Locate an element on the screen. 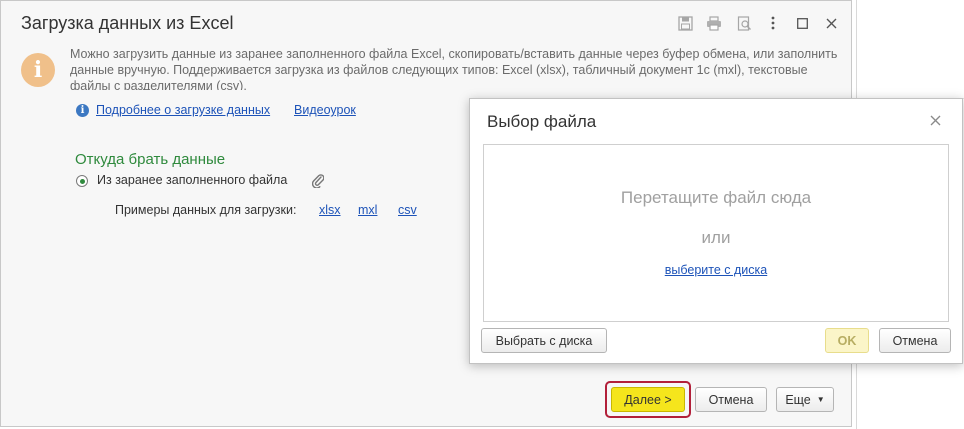 The height and width of the screenshot is (429, 964). caret-down-icon: ▼ is located at coordinates (820, 399).